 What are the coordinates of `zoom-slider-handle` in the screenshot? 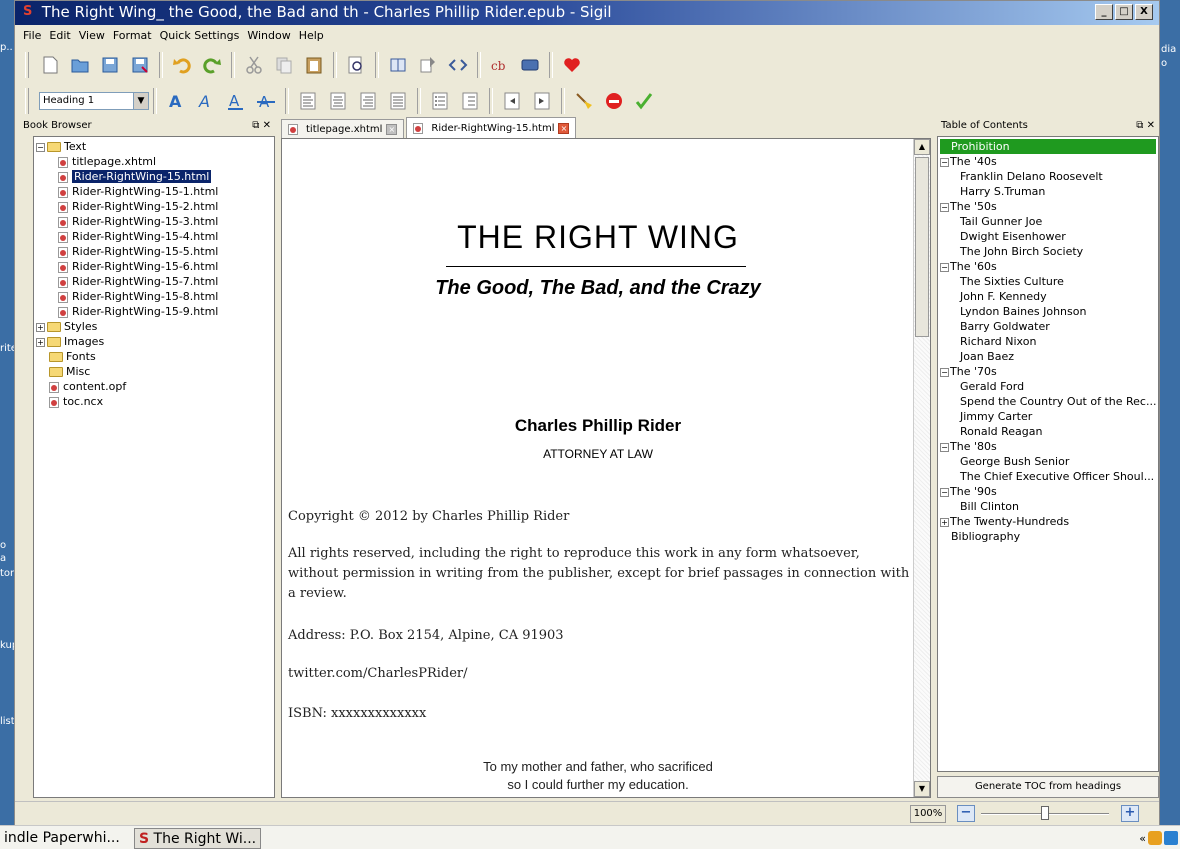 It's located at (1045, 813).